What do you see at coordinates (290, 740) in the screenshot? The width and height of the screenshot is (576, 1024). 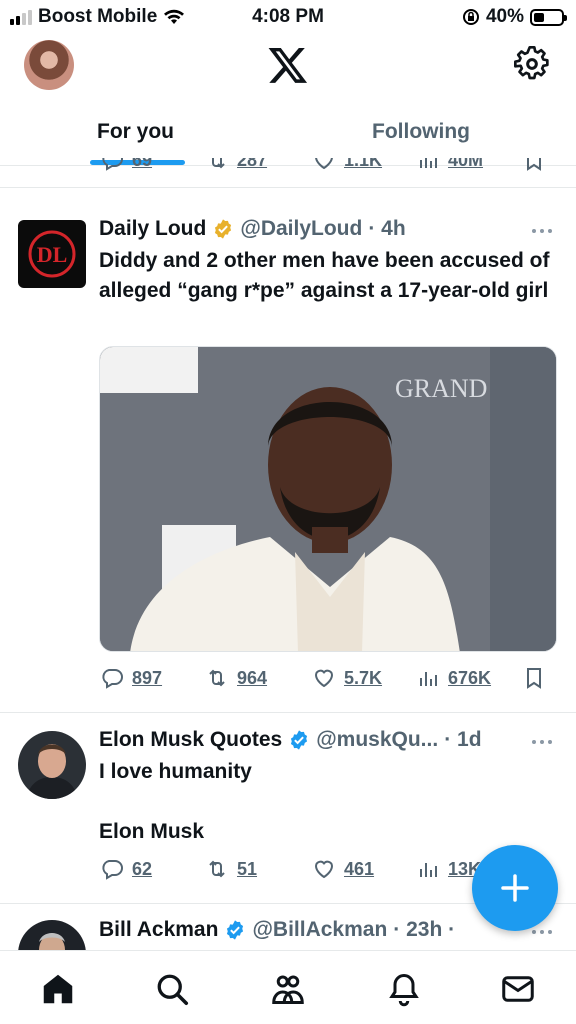 I see `tweet-header: Elon Musk Quotes @muskQu... · 1d` at bounding box center [290, 740].